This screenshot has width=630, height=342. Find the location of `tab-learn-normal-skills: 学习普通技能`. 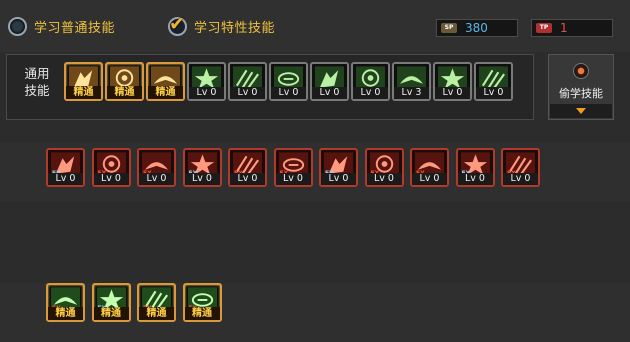

tab-learn-normal-skills: 学习普通技能 is located at coordinates (61, 26).